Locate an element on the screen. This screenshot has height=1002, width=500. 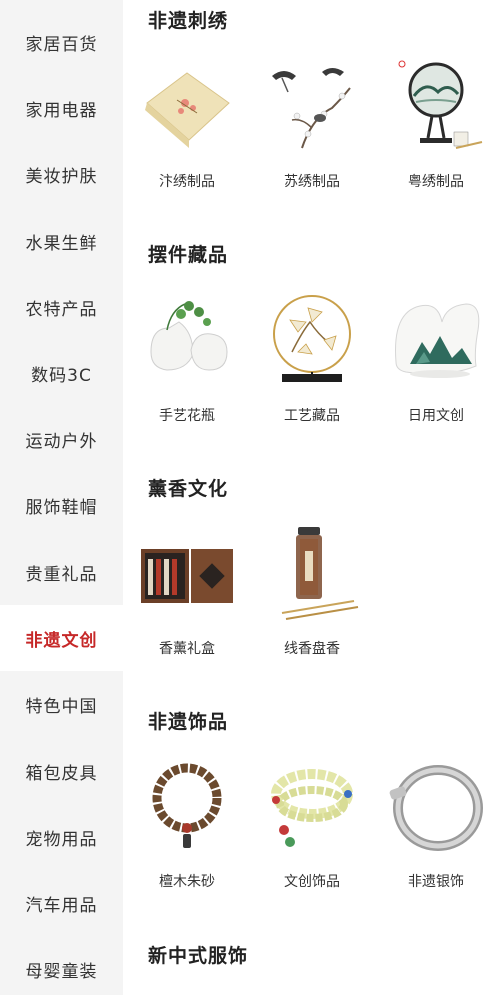
sidebar-item-auto: 汽车用品 is located at coordinates (61, 903).